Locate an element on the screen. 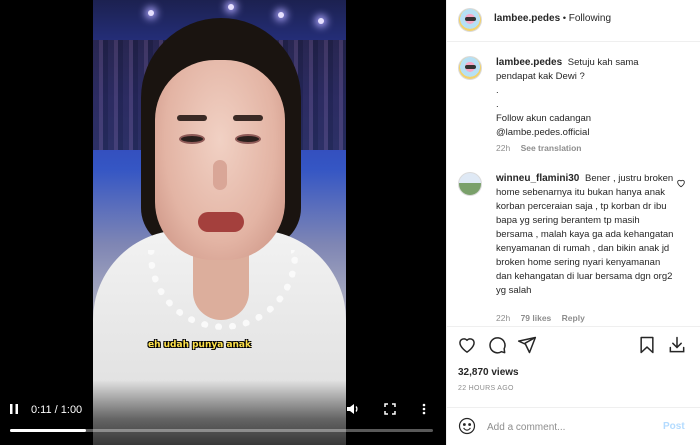 This screenshot has height=445, width=700. post-timestamp: 22 HOURS AGO is located at coordinates (486, 388).